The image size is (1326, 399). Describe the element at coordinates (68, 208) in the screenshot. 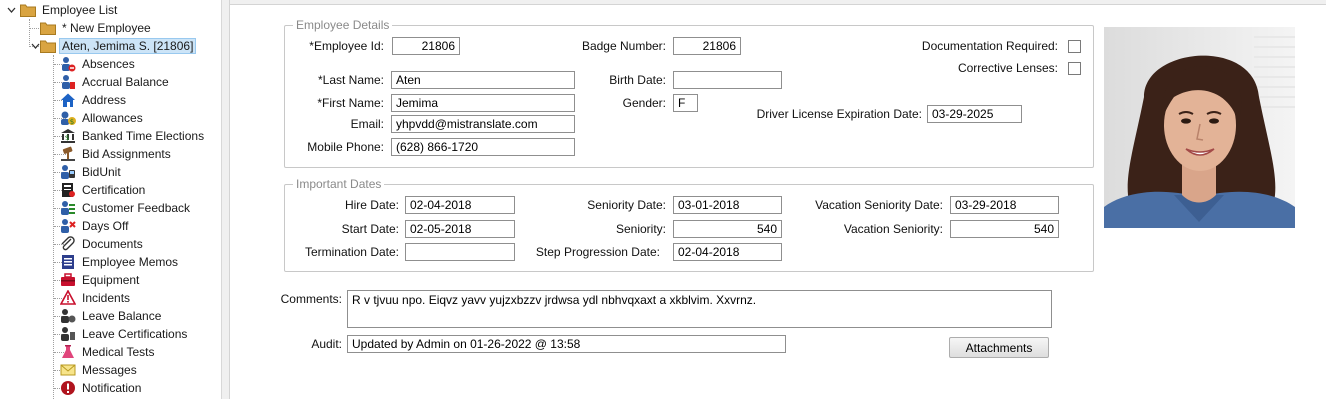

I see `feedback-icon` at that location.